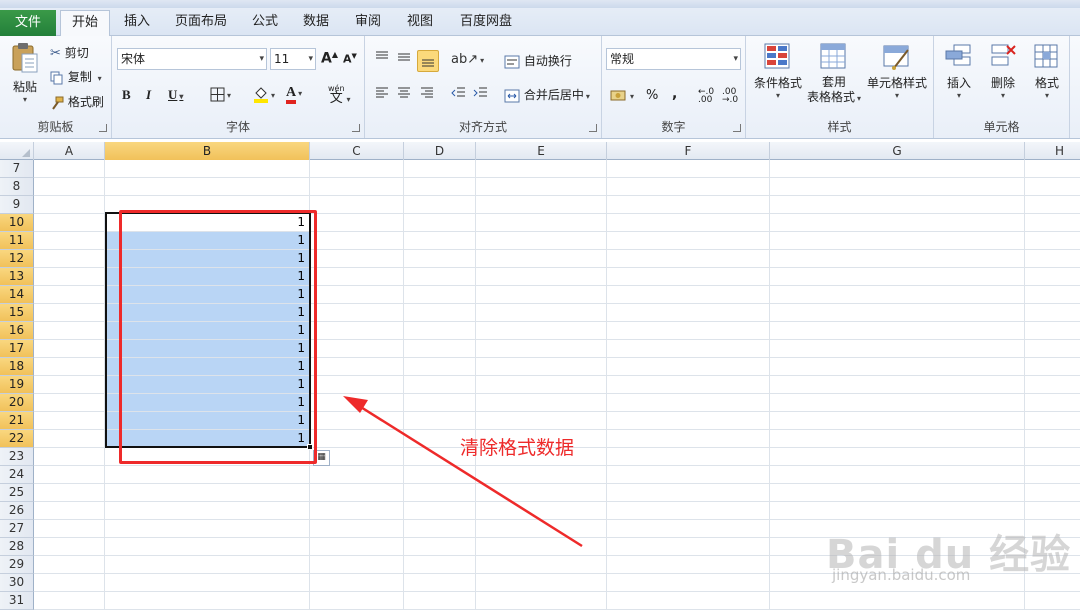 Image resolution: width=1080 pixels, height=611 pixels. I want to click on cell-styles-button: 单元格样式 ▾, so click(897, 71).